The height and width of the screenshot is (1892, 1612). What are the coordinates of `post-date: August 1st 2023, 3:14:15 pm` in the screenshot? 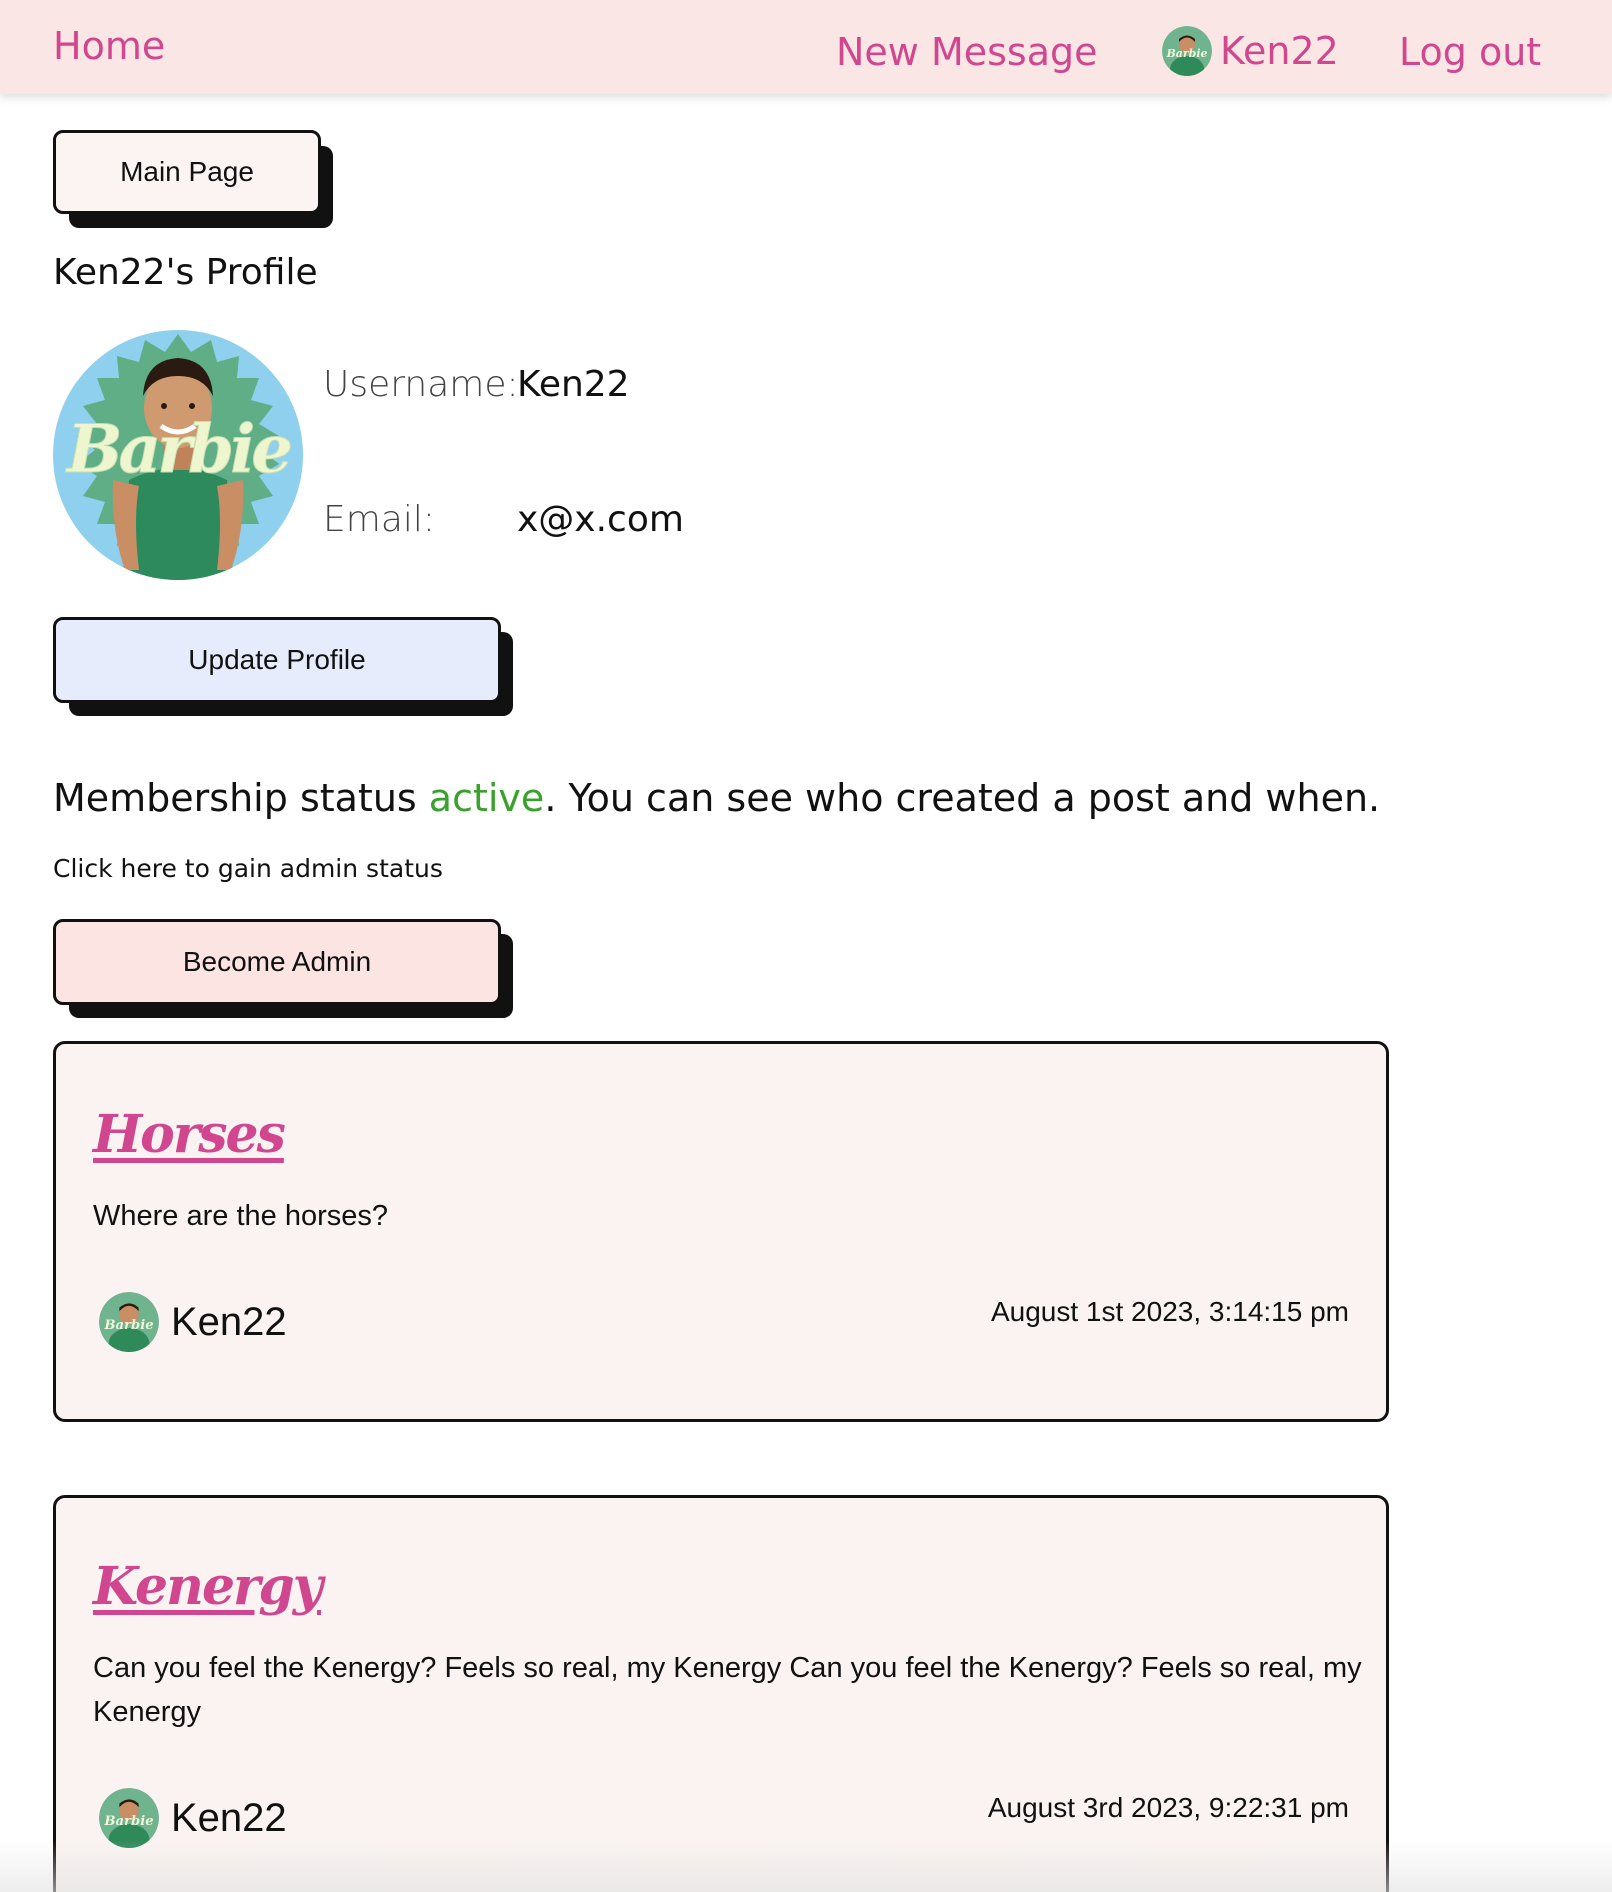 It's located at (1169, 1311).